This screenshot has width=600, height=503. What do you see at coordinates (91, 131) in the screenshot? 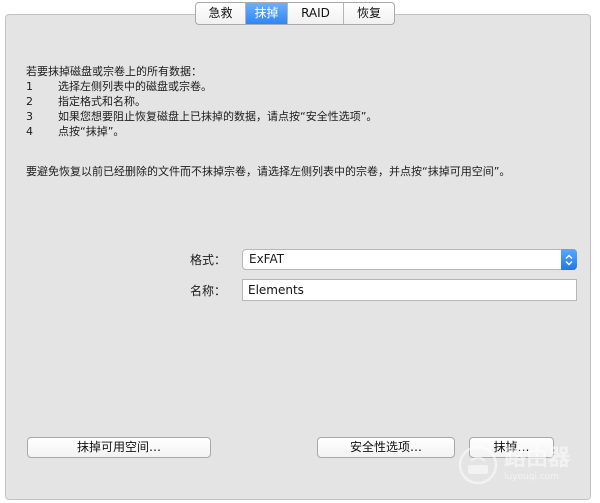
I see `step-text: 点按“抹掉”。` at bounding box center [91, 131].